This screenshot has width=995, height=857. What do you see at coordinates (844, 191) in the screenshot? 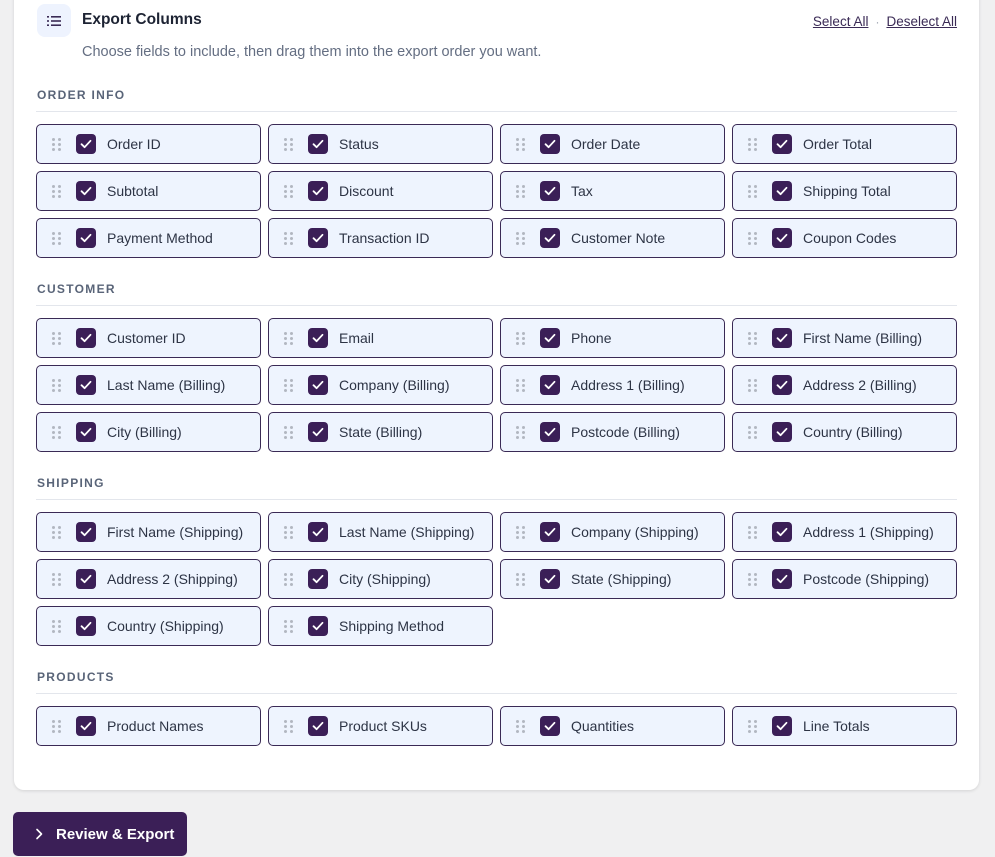
I see `column-chip: Shipping Total` at bounding box center [844, 191].